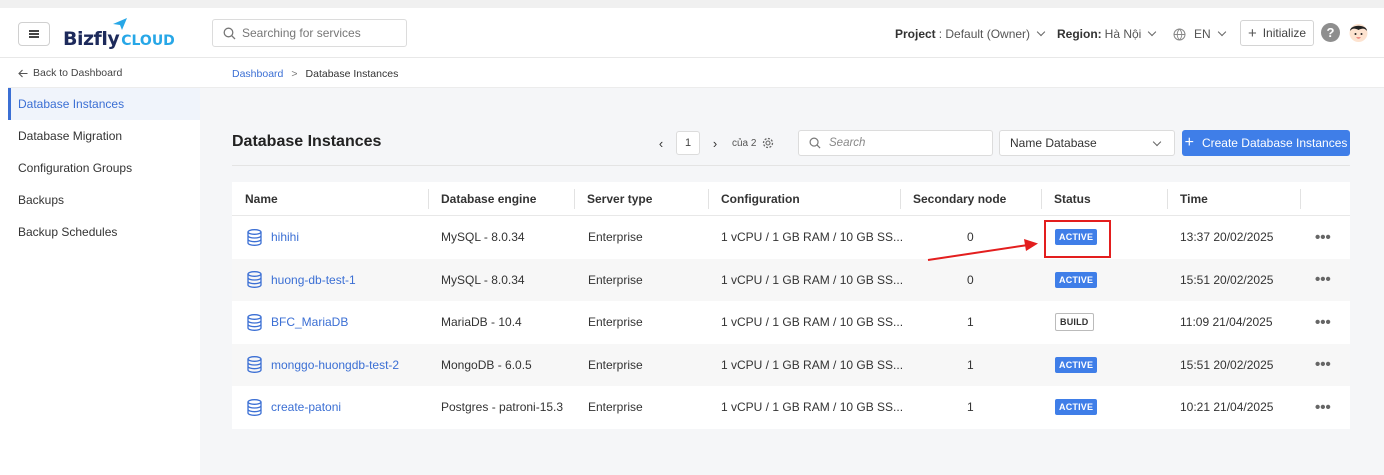 The height and width of the screenshot is (475, 1384). What do you see at coordinates (1227, 237) in the screenshot?
I see `time-cell: 13:37 20/02/2025` at bounding box center [1227, 237].